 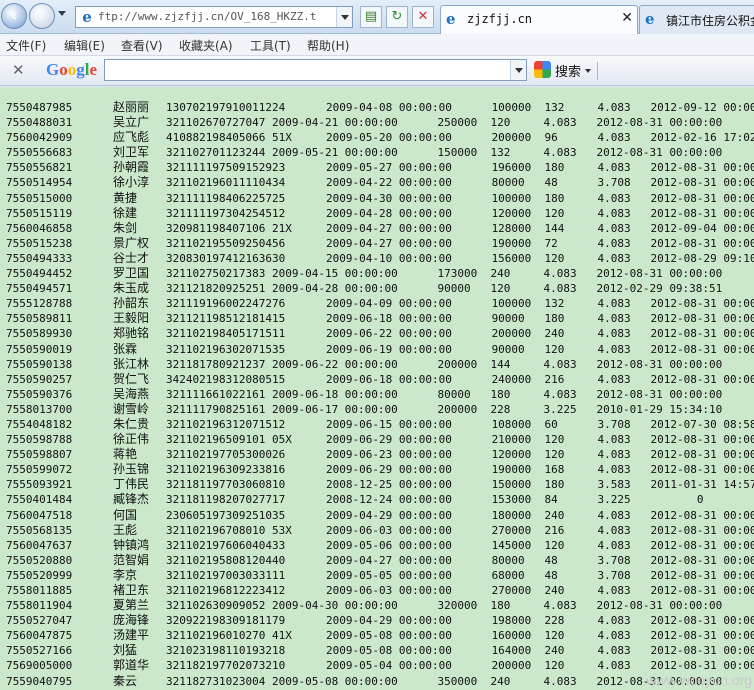 What do you see at coordinates (39, 651) in the screenshot?
I see `account-number: 7550527166` at bounding box center [39, 651].